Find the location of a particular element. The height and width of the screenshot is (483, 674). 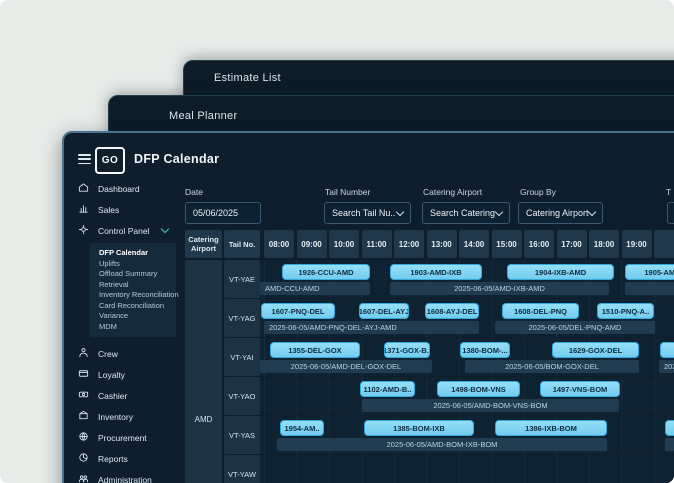

submenu-item-card-reconciliation: Card Reconciliation is located at coordinates (137, 306).